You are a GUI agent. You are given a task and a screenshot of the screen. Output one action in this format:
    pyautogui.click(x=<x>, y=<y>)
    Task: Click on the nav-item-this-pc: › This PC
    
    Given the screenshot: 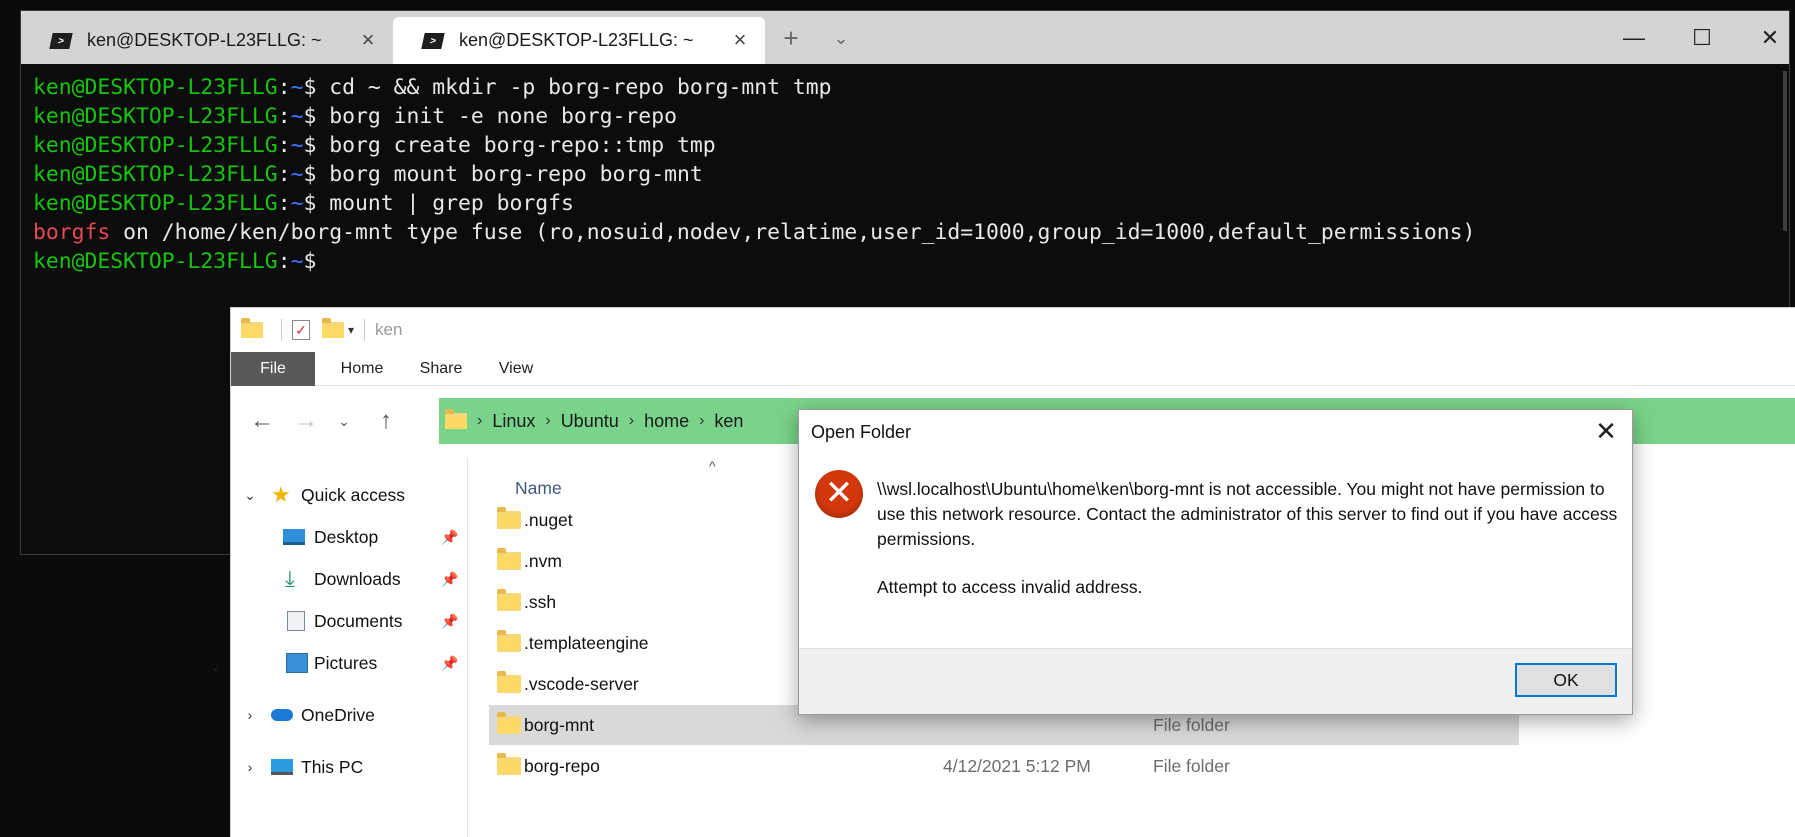 What is the action you would take?
    pyautogui.click(x=349, y=767)
    